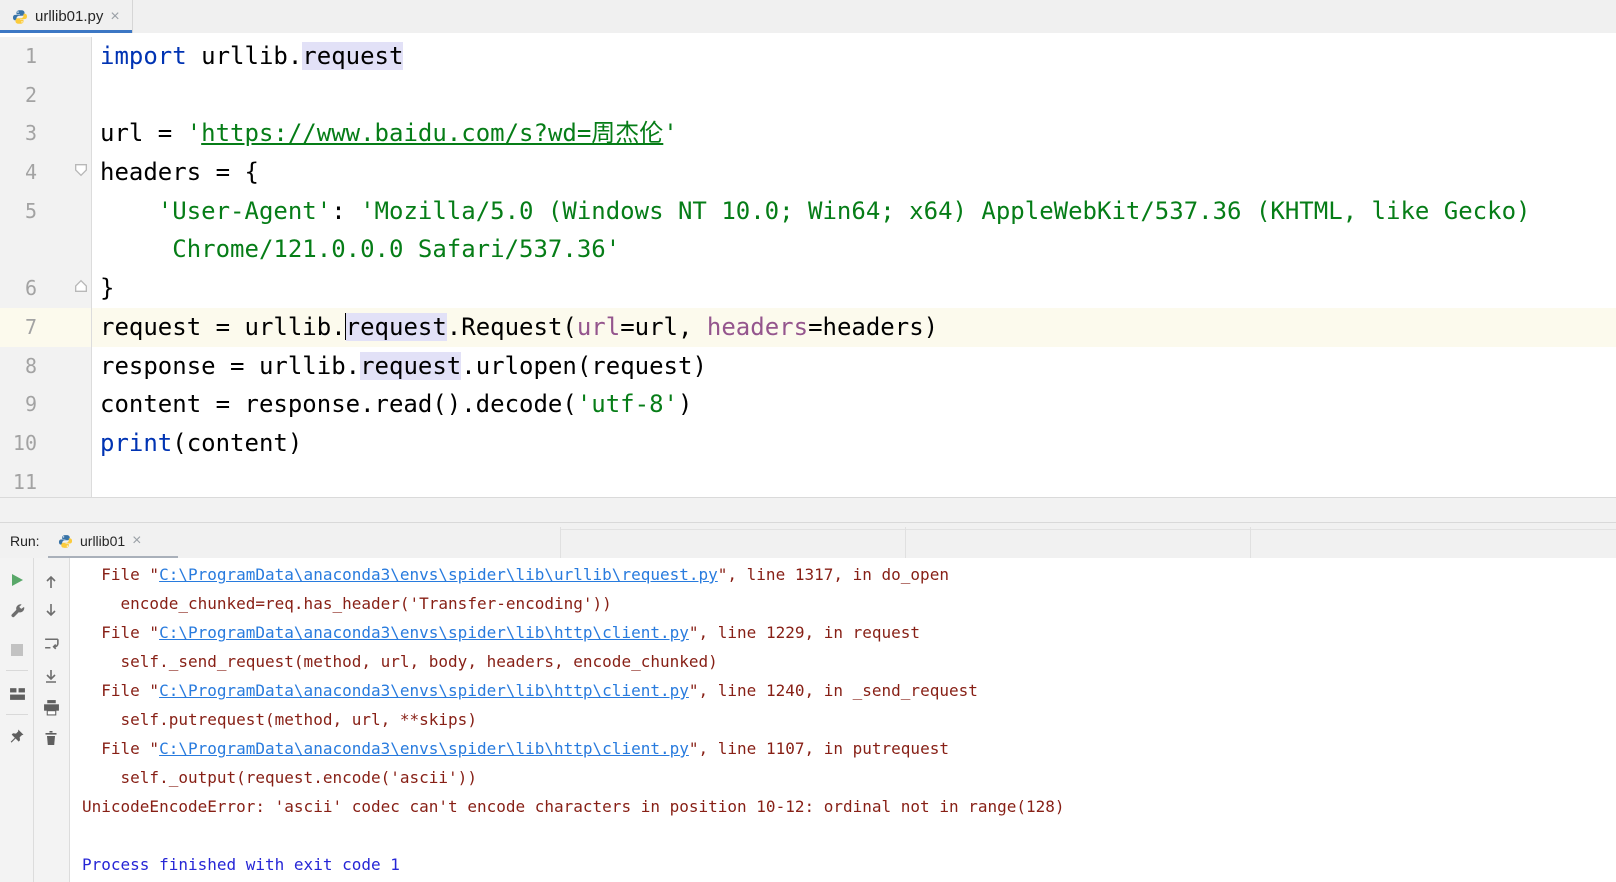  What do you see at coordinates (24, 442) in the screenshot?
I see `line-number: 10` at bounding box center [24, 442].